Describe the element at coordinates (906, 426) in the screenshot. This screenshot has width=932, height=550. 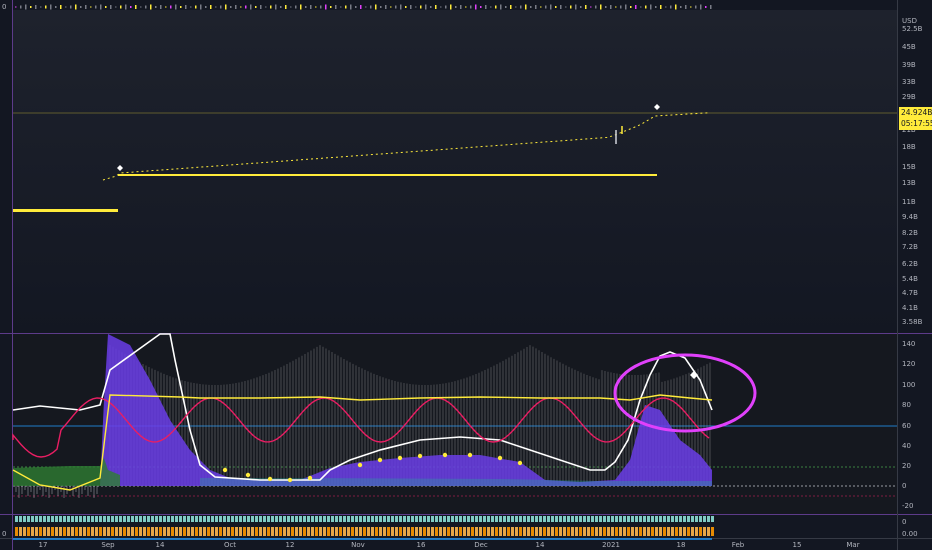
I see `osc-label: 60` at that location.